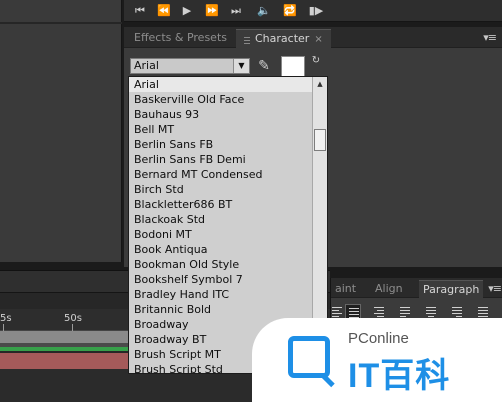 Image resolution: width=502 pixels, height=402 pixels. What do you see at coordinates (320, 140) in the screenshot?
I see `scrollbar-thumb` at bounding box center [320, 140].